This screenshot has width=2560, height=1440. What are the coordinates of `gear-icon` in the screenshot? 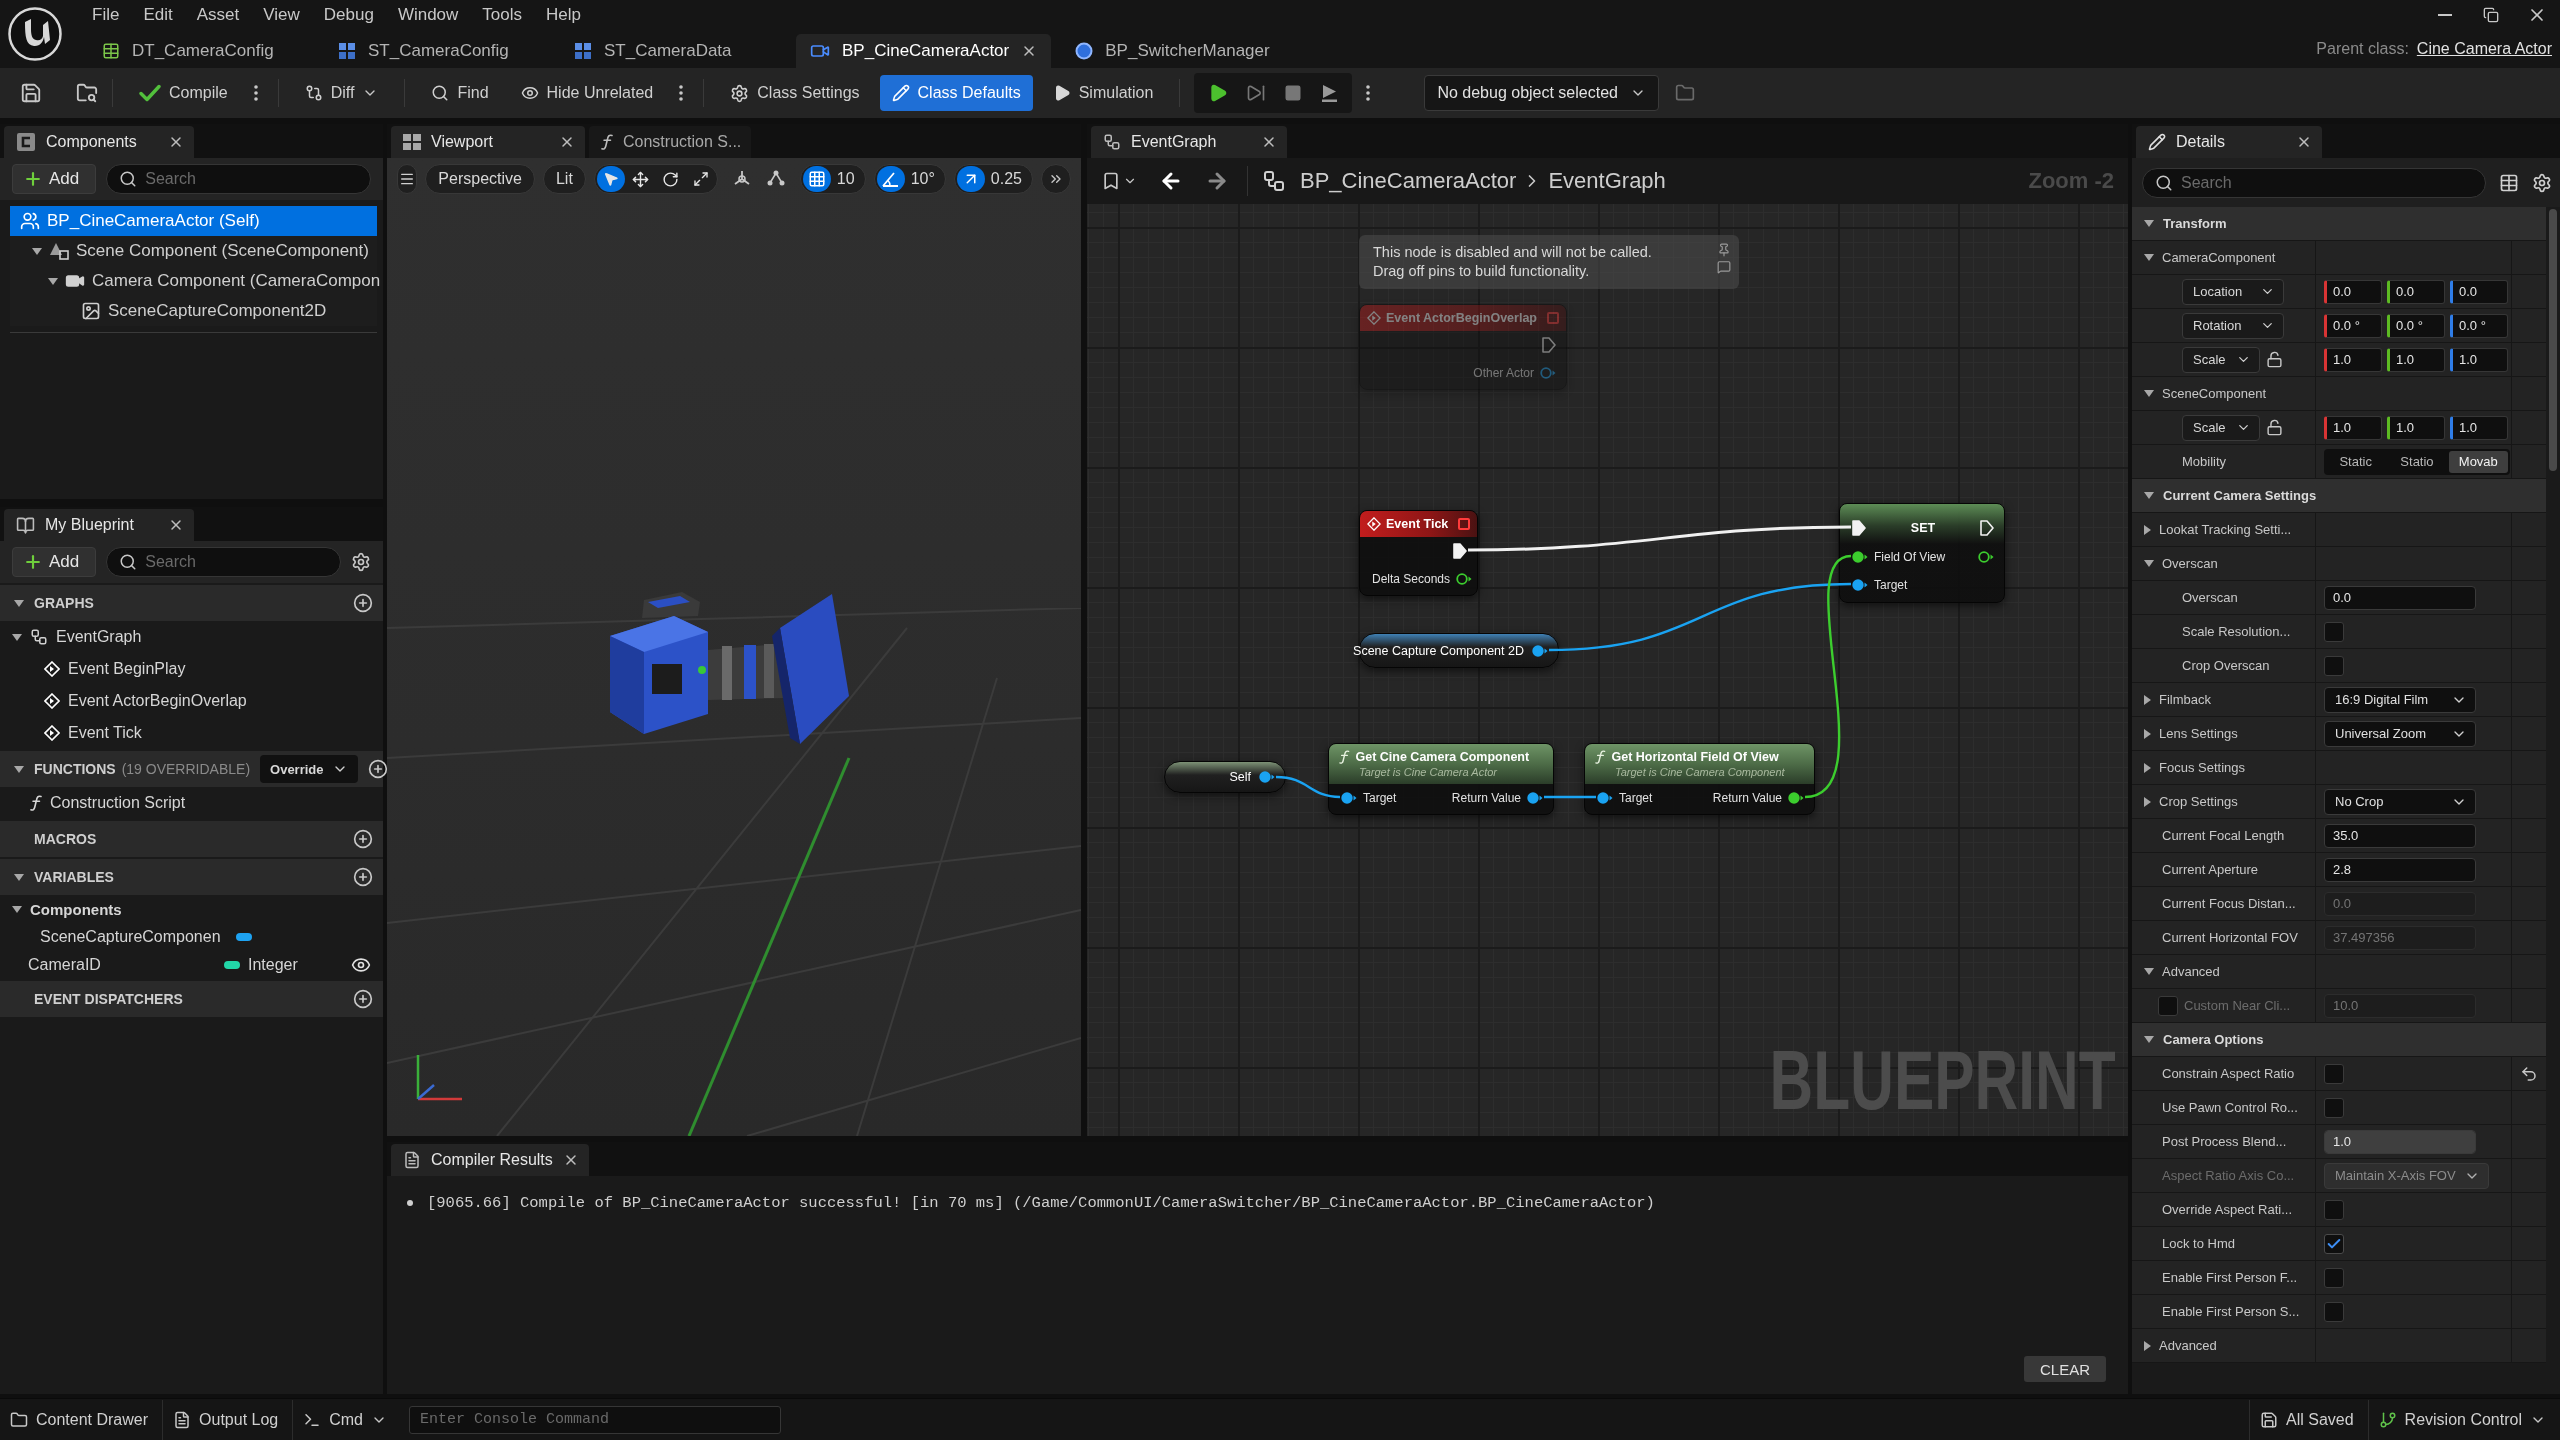 It's located at (361, 562).